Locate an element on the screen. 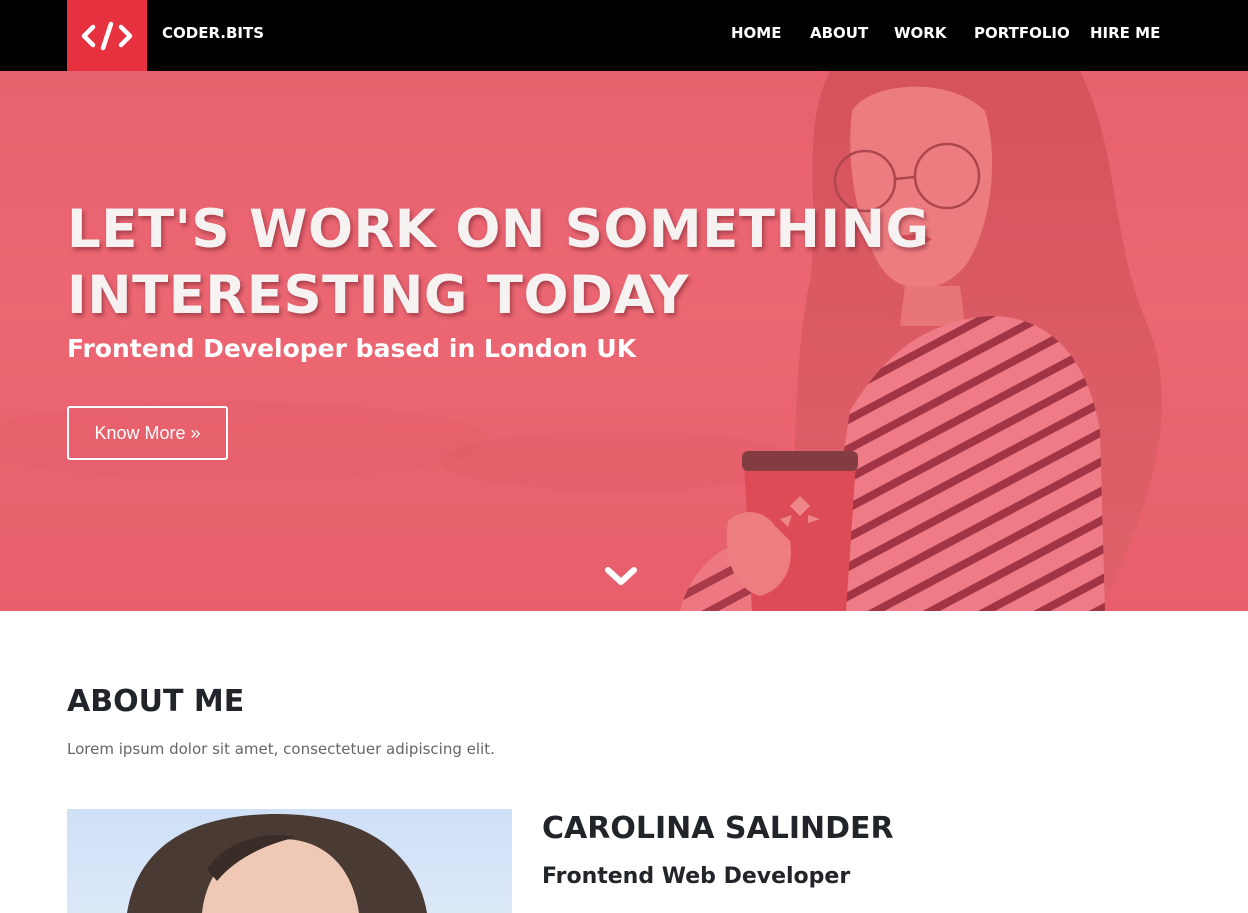  know-more-button: Know More » is located at coordinates (147, 433).